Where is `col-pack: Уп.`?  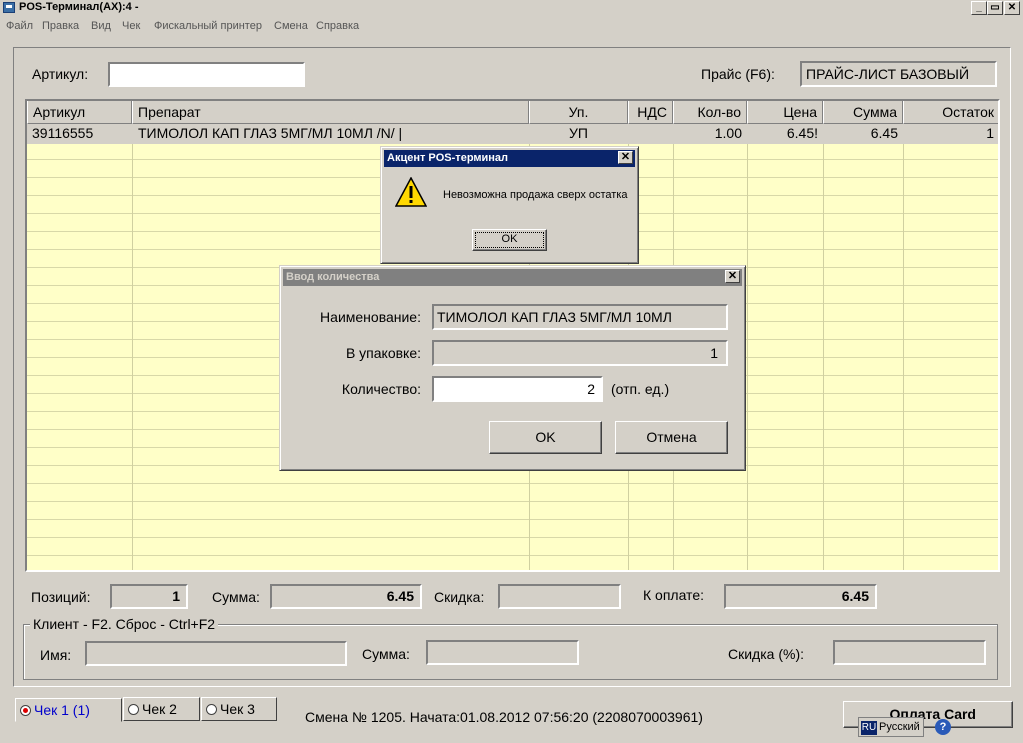
col-pack: Уп. is located at coordinates (578, 112).